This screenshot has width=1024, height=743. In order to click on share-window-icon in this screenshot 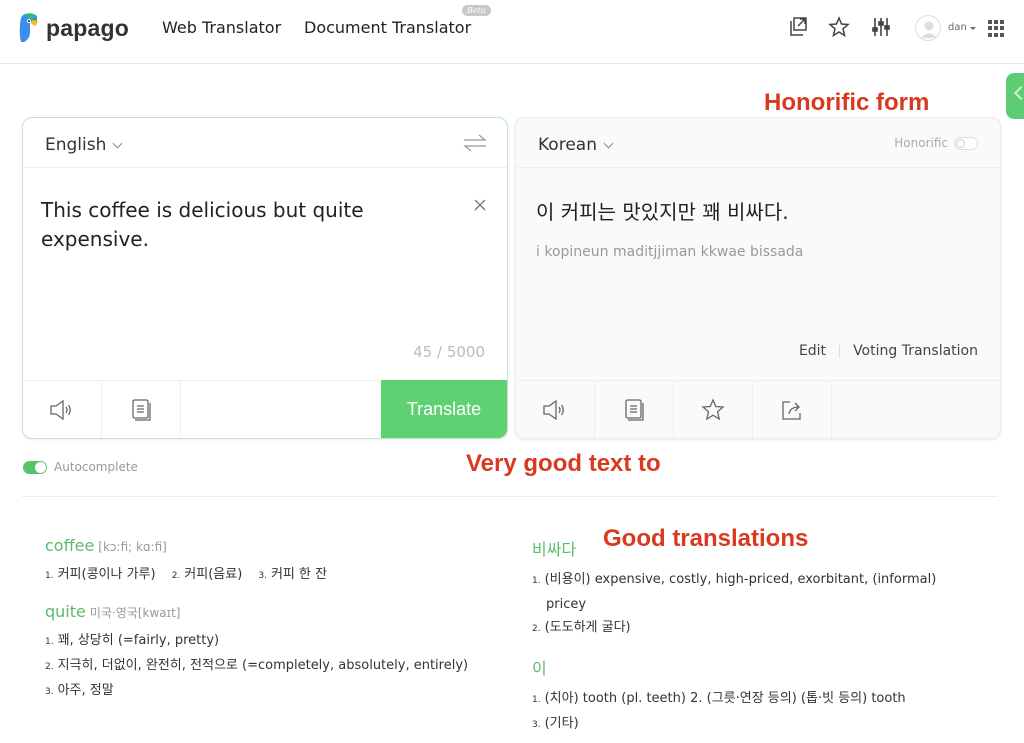, I will do `click(797, 27)`.